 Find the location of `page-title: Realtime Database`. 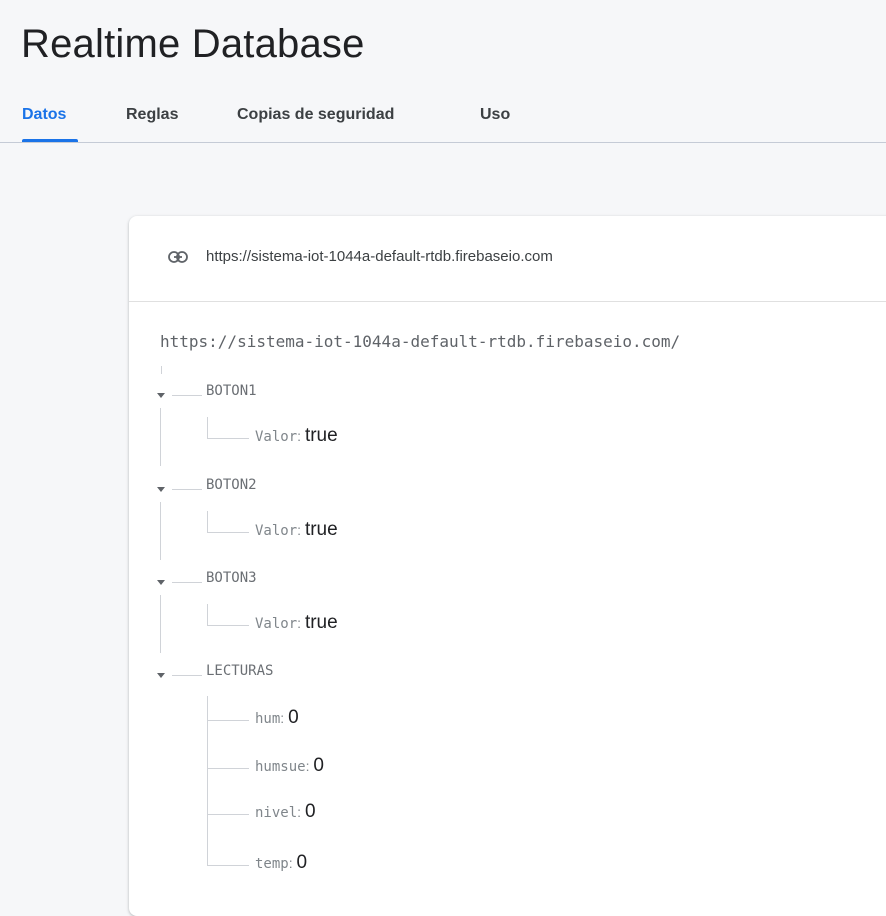

page-title: Realtime Database is located at coordinates (193, 44).